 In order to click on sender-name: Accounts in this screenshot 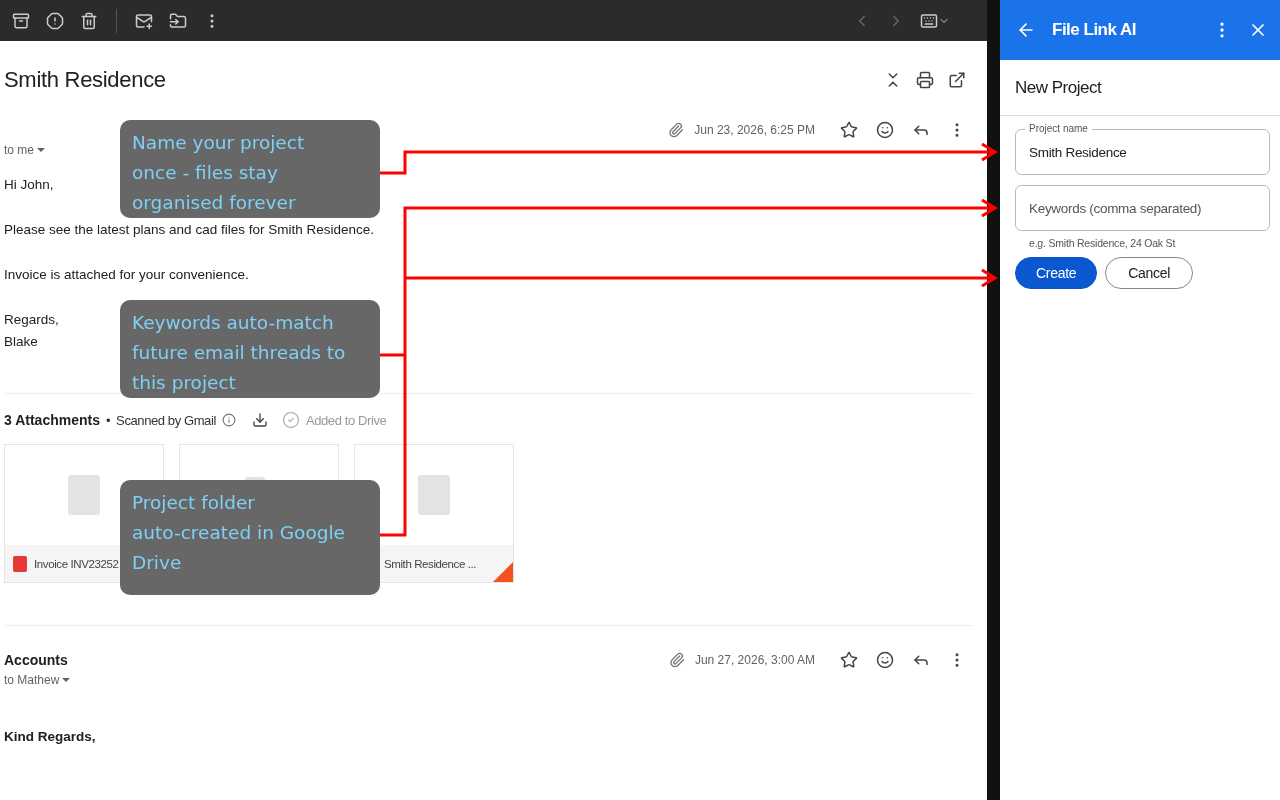, I will do `click(36, 660)`.